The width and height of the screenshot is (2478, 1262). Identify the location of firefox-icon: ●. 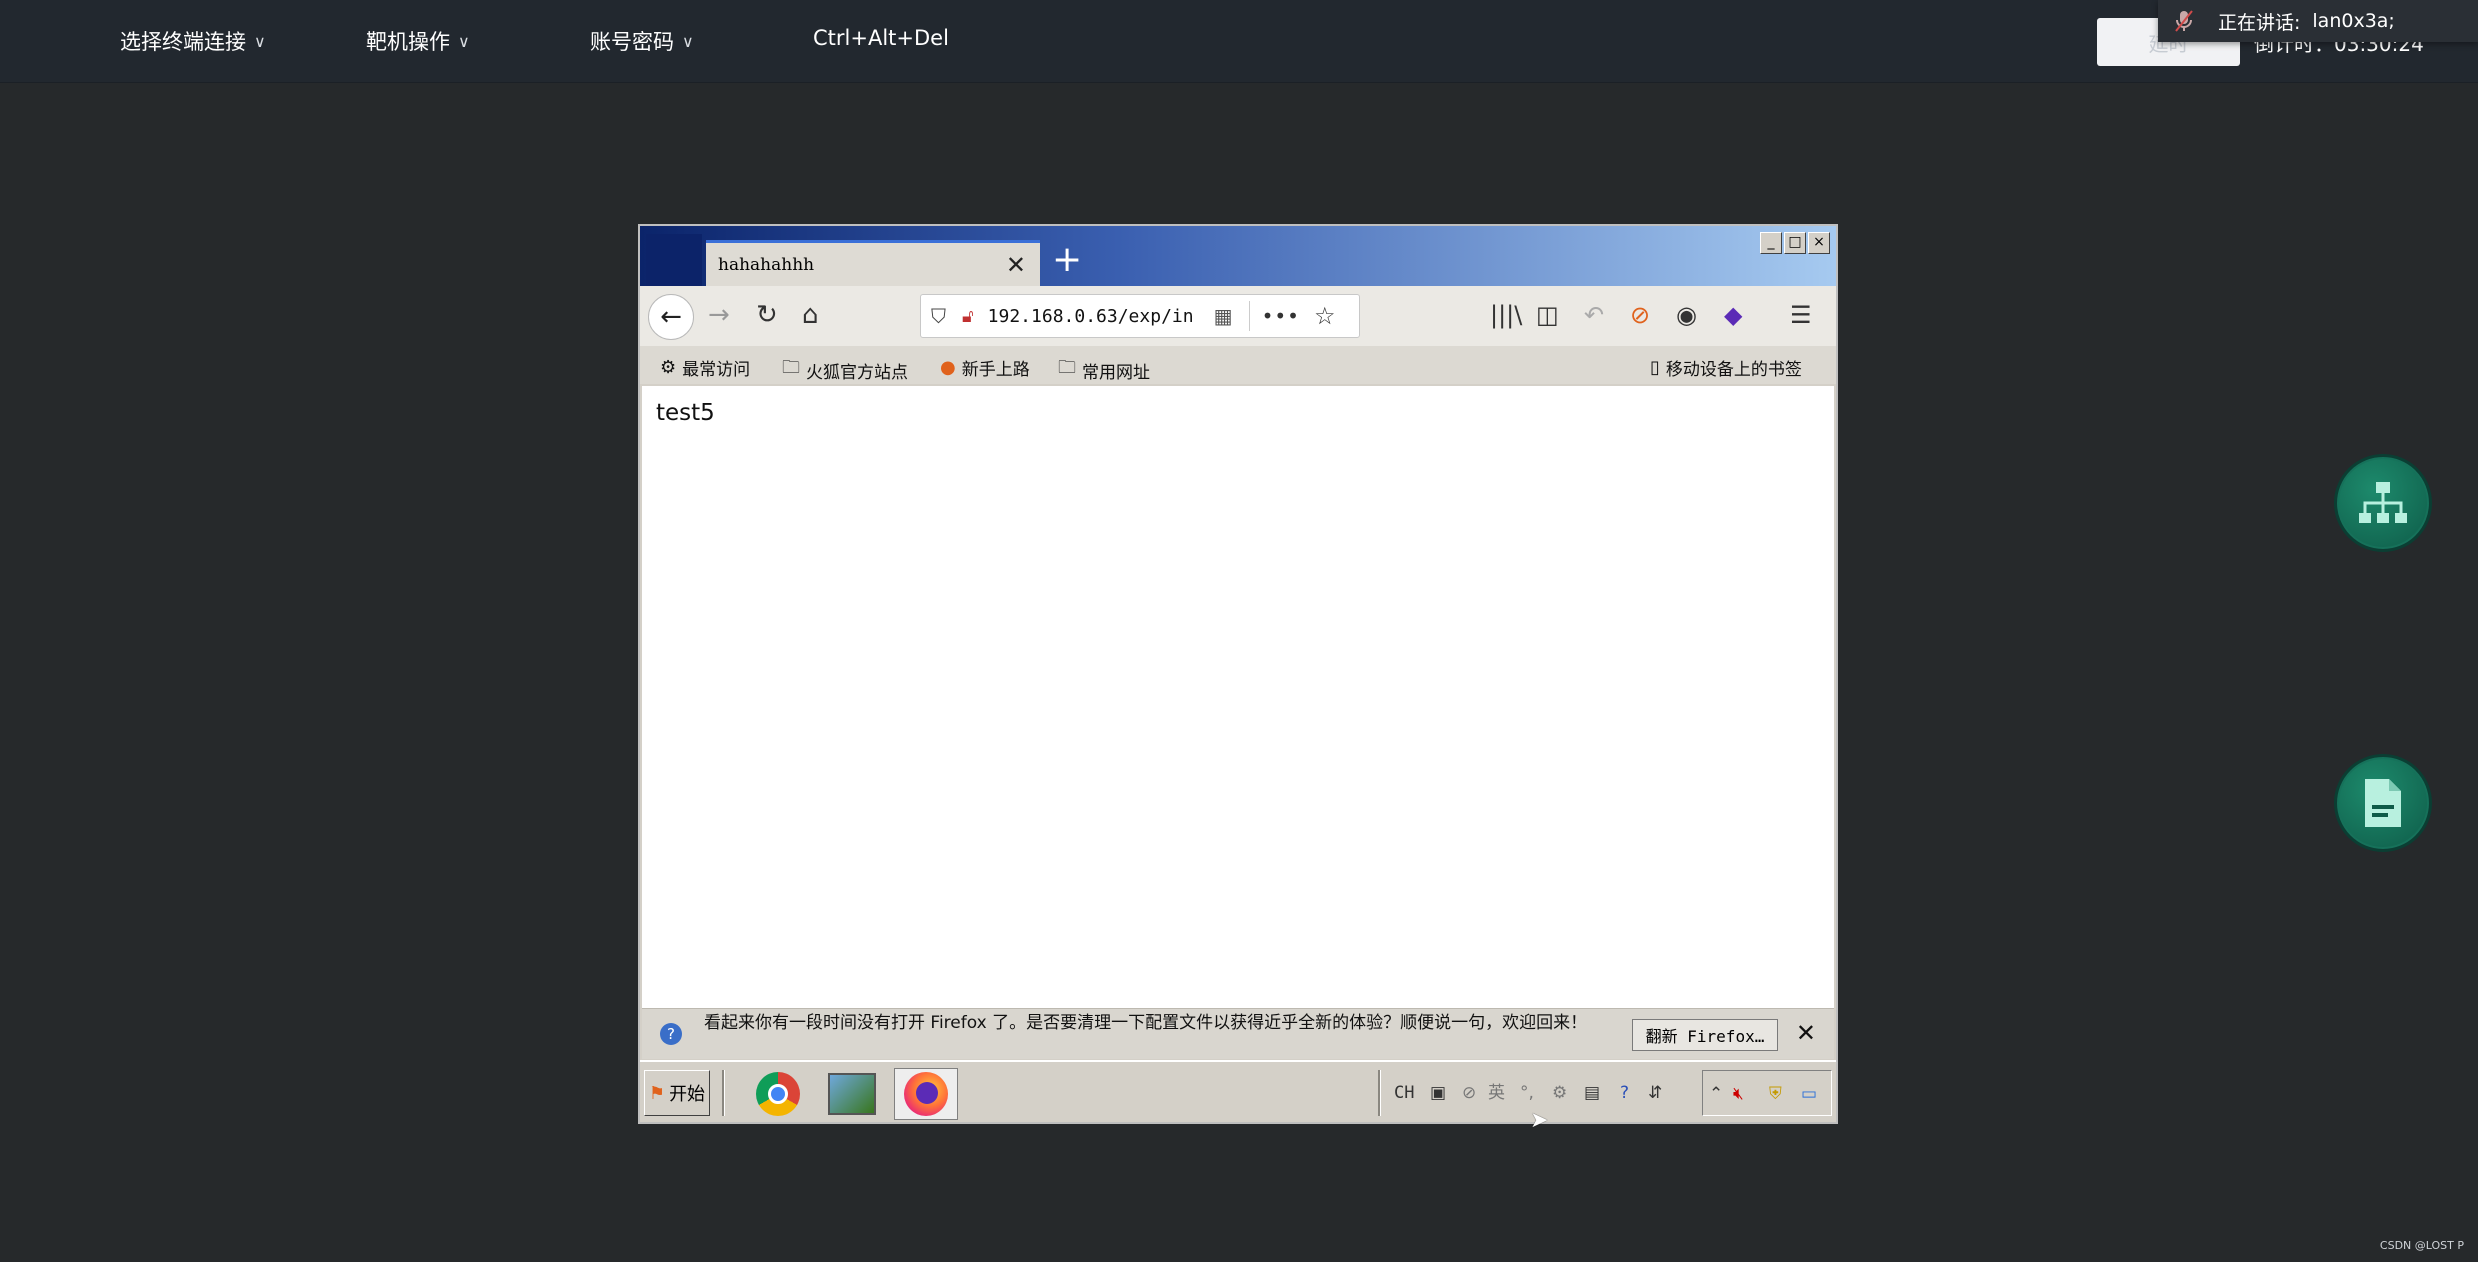
(948, 367).